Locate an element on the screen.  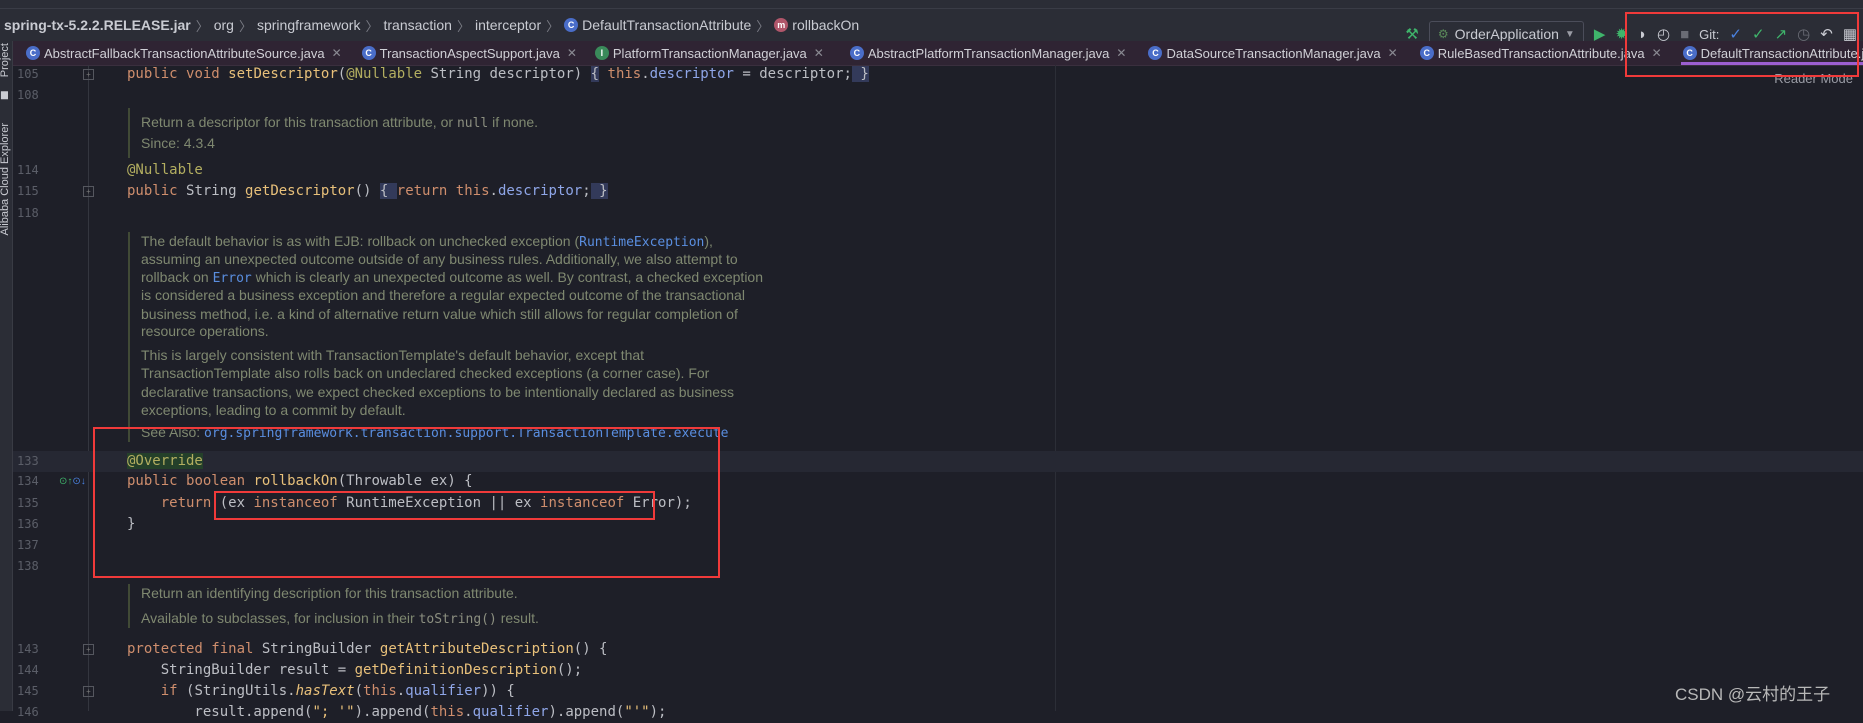
line-number: 137 is located at coordinates (28, 545).